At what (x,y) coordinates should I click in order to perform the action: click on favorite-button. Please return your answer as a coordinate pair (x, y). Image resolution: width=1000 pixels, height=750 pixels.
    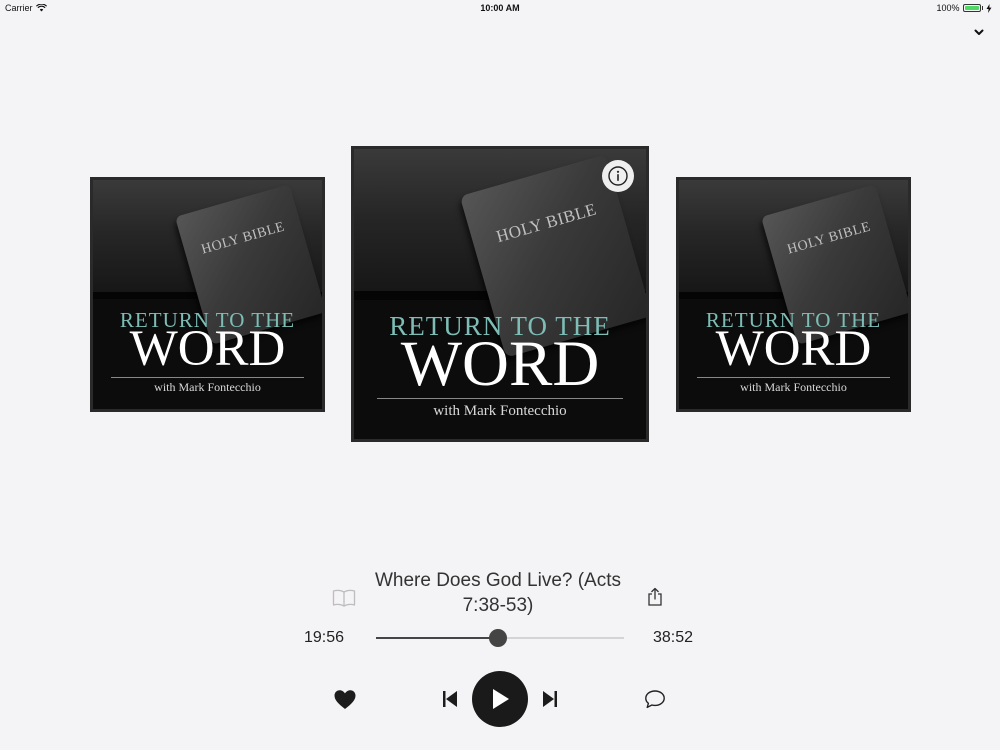
    Looking at the image, I should click on (345, 699).